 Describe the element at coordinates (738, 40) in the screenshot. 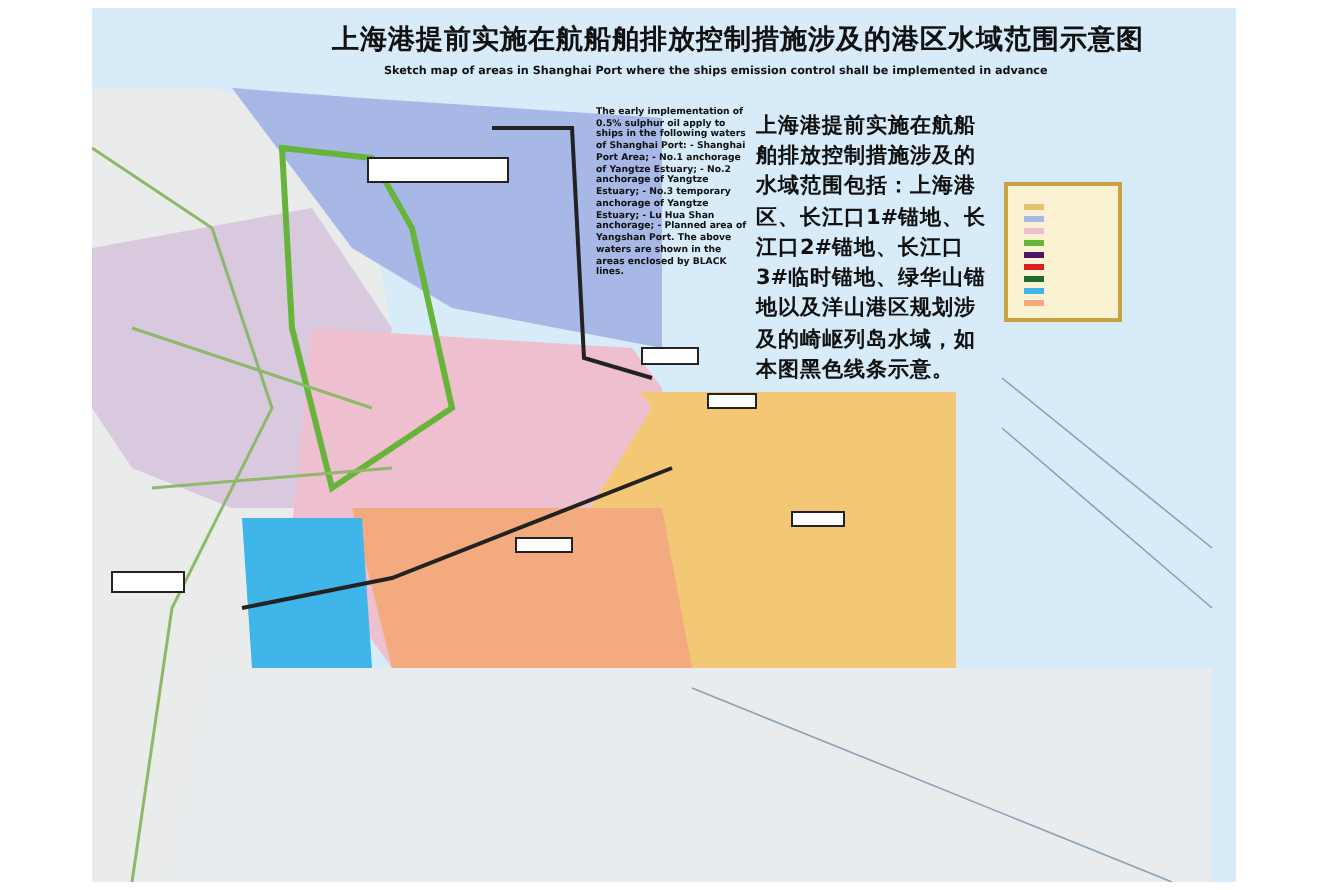

I see `map-title: 上海港提前实施在航船舶排放控制措施涉及的港区水域范围示意图` at that location.